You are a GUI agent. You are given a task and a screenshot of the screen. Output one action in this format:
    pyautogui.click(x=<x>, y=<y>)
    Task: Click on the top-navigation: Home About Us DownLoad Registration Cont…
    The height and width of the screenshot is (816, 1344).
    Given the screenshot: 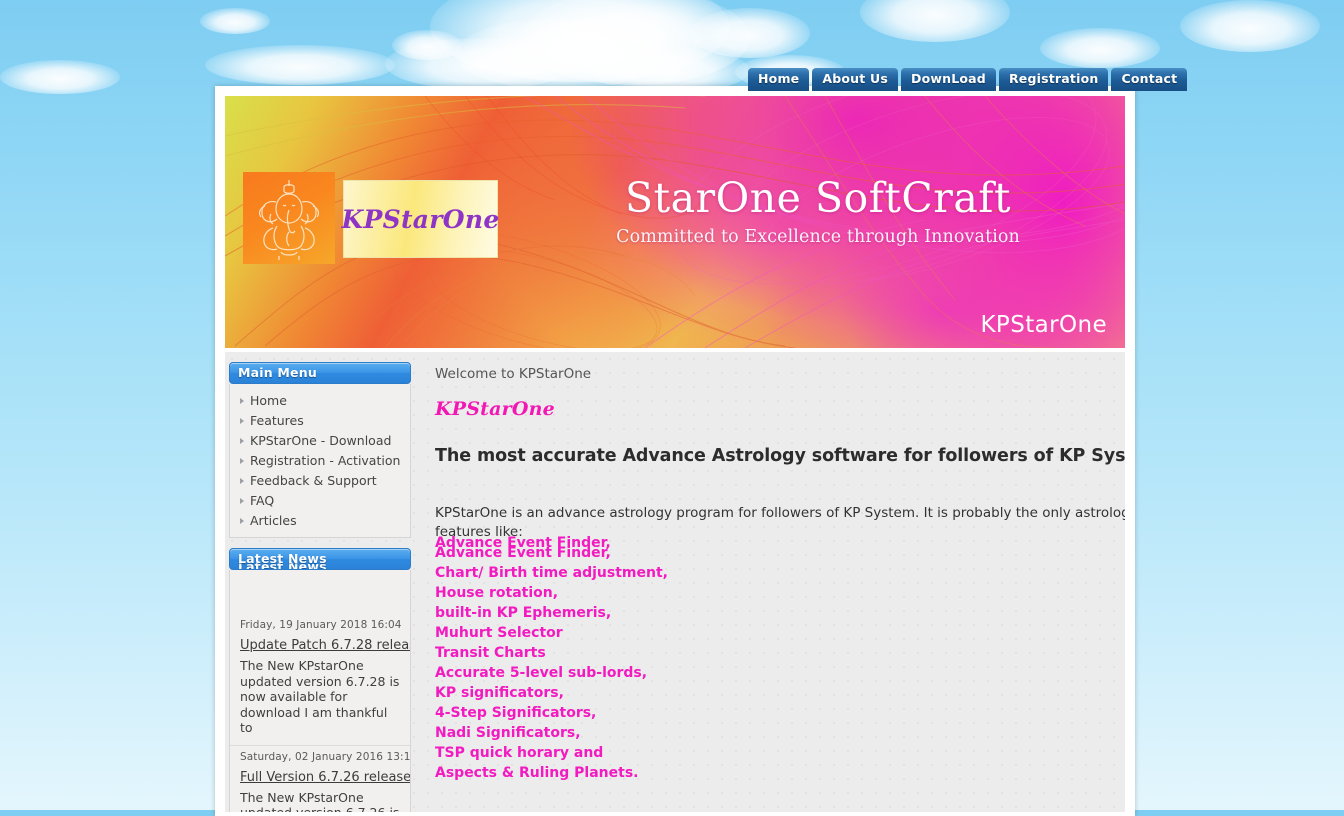 What is the action you would take?
    pyautogui.click(x=968, y=79)
    